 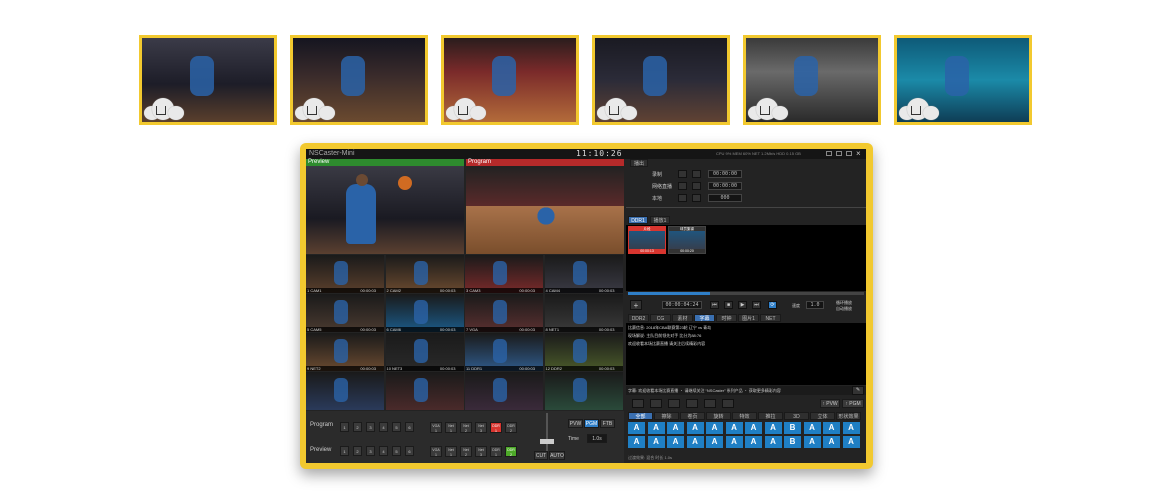 What do you see at coordinates (545, 210) in the screenshot?
I see `program-monitor` at bounding box center [545, 210].